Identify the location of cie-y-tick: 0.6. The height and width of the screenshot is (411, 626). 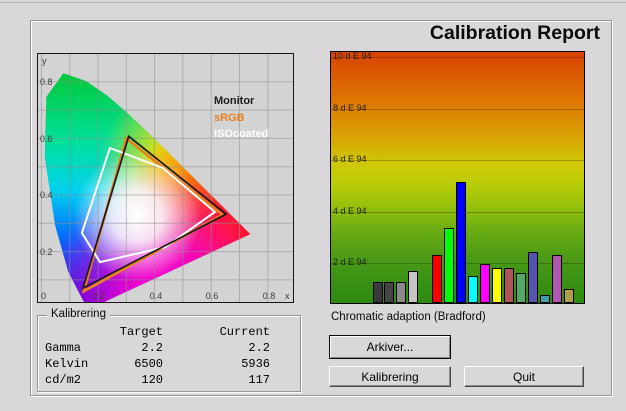
(46, 139).